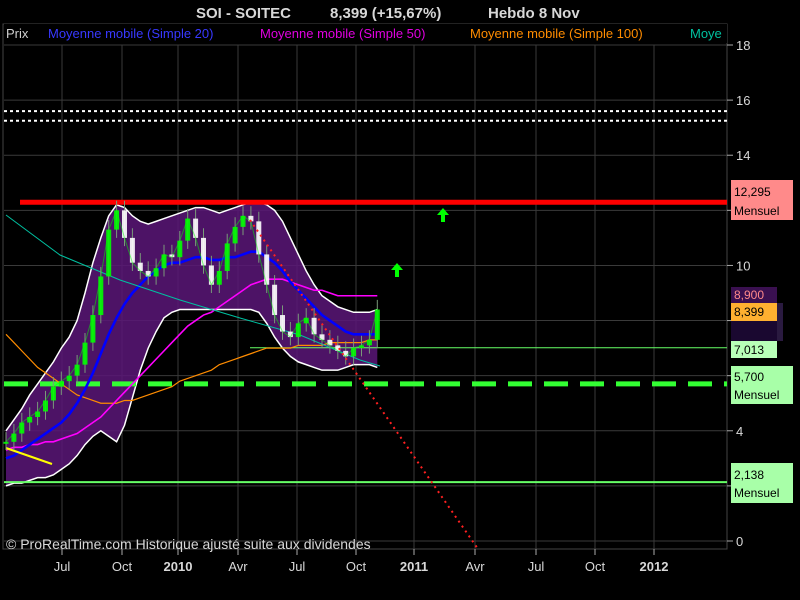  I want to click on y-tick-label: 10, so click(743, 265).